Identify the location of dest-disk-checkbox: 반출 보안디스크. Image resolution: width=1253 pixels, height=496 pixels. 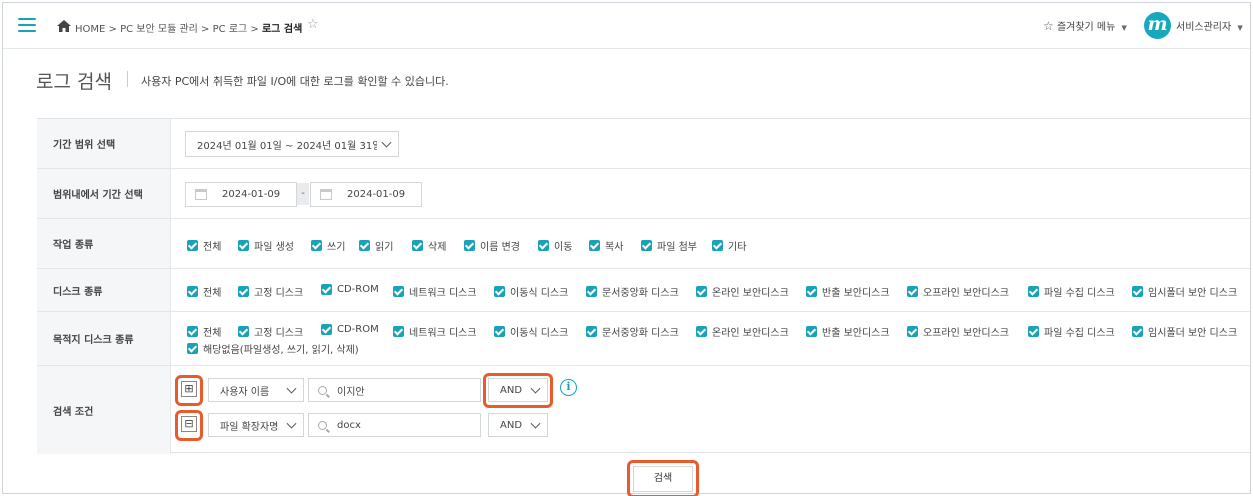
(848, 331).